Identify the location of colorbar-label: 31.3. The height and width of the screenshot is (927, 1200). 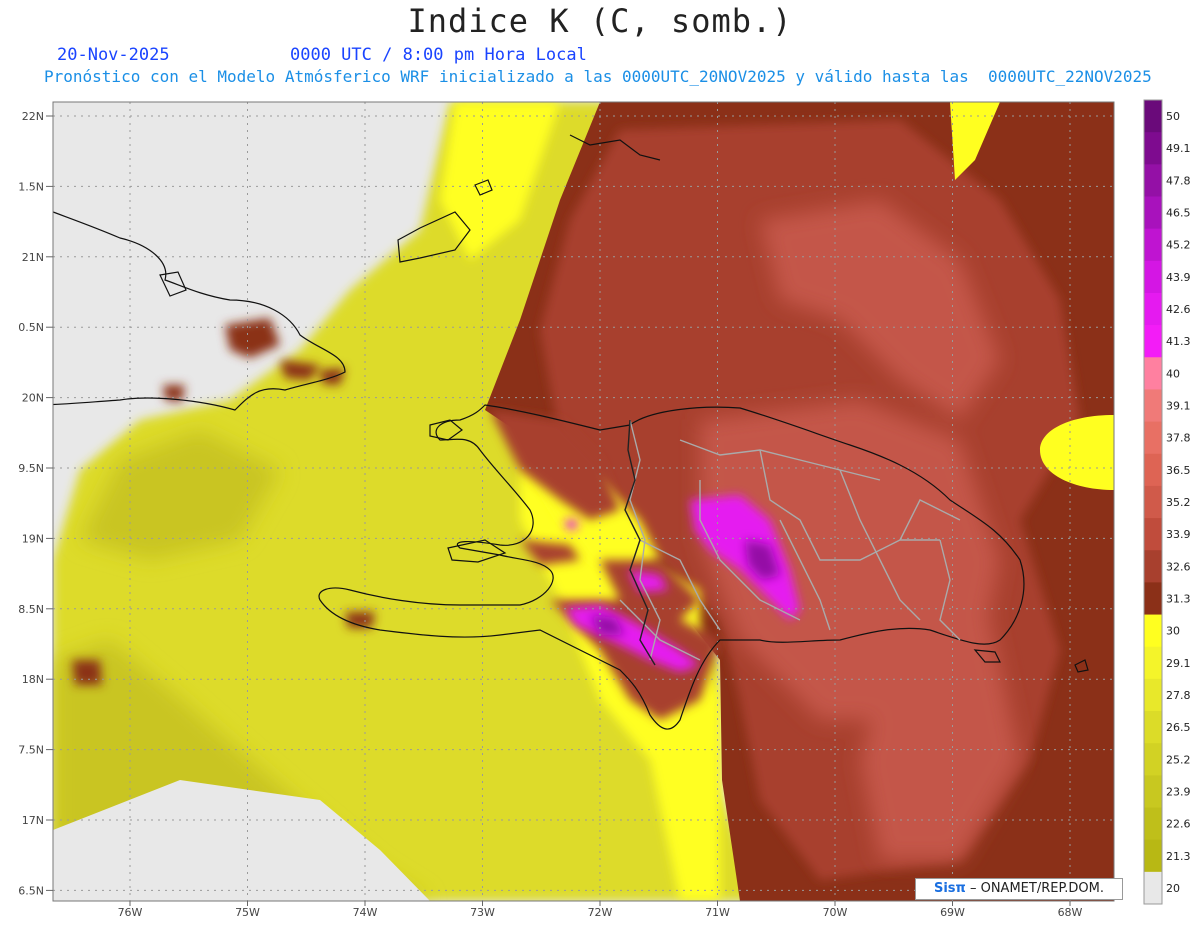
(1178, 598).